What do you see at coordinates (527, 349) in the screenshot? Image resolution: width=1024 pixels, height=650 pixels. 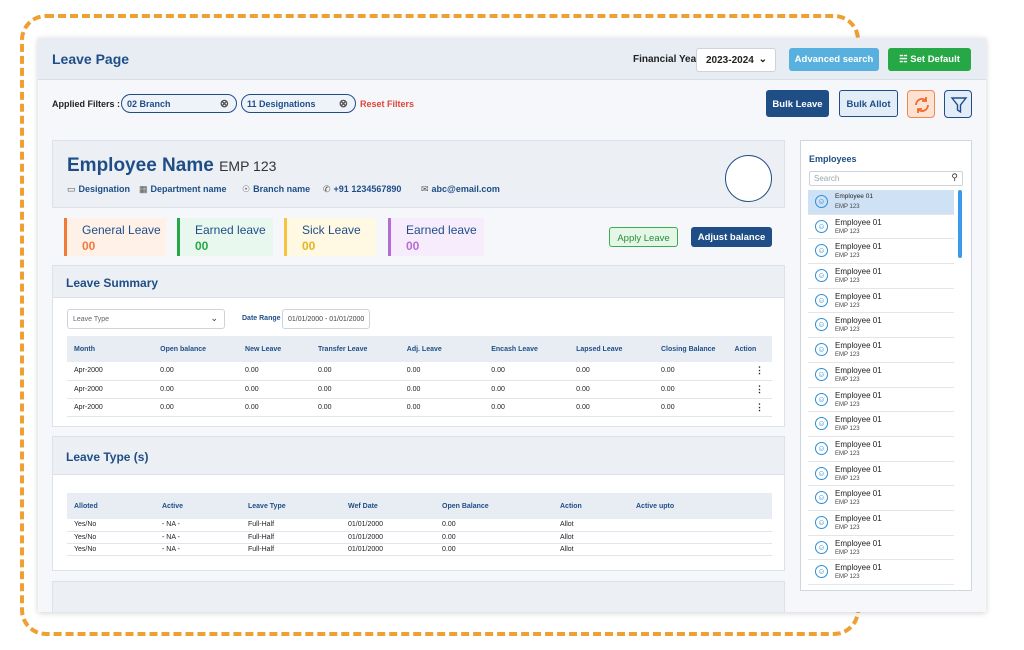 I see `column-header: Encash Leave` at bounding box center [527, 349].